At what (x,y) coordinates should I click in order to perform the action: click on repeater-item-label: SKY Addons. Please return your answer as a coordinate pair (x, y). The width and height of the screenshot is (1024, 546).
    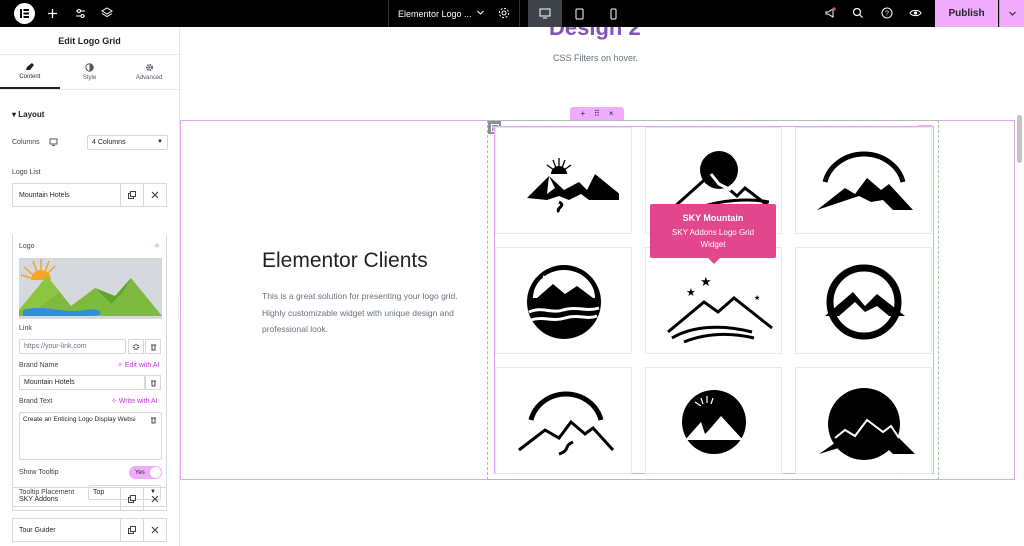
    Looking at the image, I should click on (39, 499).